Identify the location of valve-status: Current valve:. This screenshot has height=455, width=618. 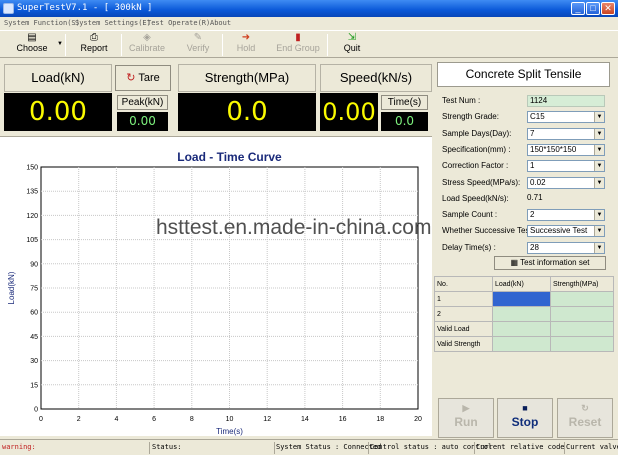
(592, 447).